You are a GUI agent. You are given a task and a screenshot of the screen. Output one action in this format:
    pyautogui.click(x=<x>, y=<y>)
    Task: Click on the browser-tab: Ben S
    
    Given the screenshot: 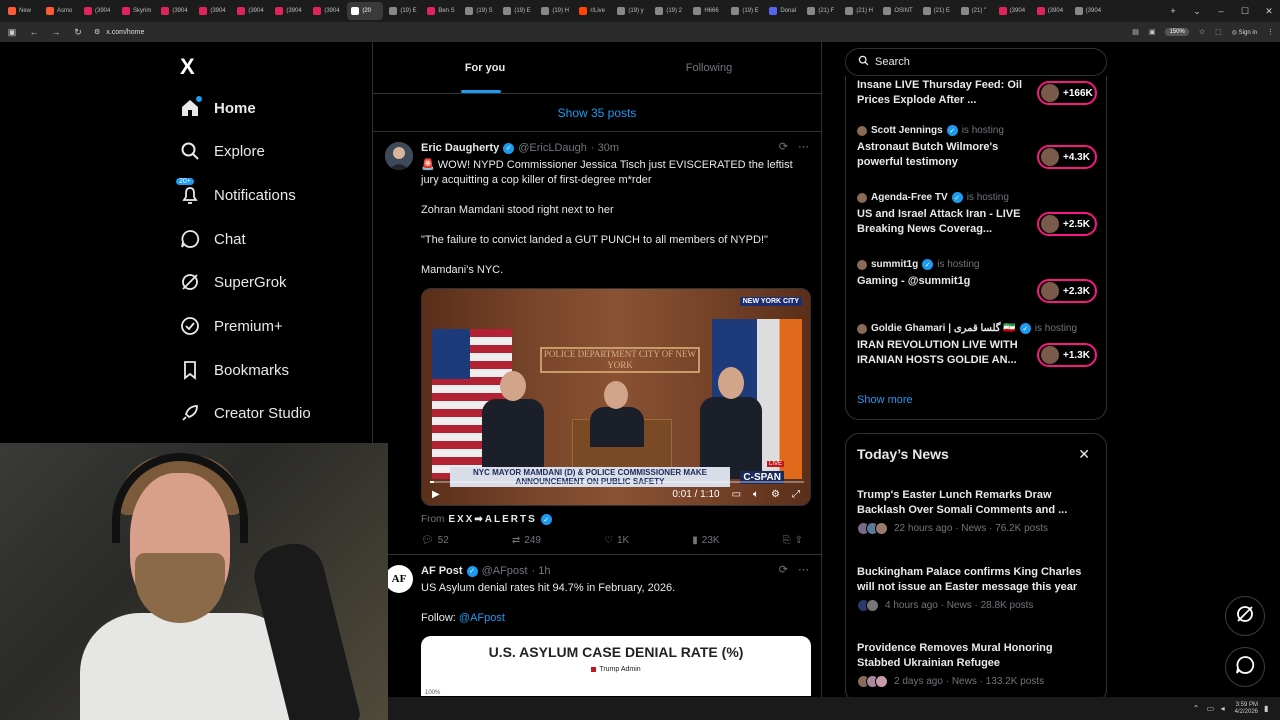 What is the action you would take?
    pyautogui.click(x=441, y=11)
    